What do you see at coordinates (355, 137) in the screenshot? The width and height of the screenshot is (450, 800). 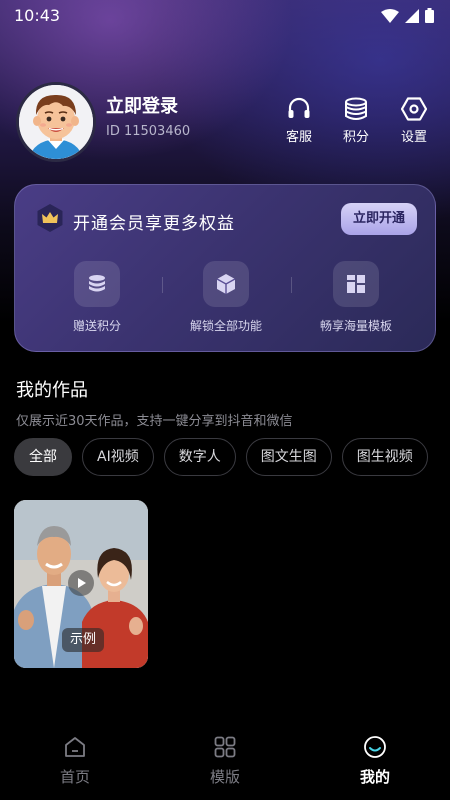 I see `points-label: 积分` at bounding box center [355, 137].